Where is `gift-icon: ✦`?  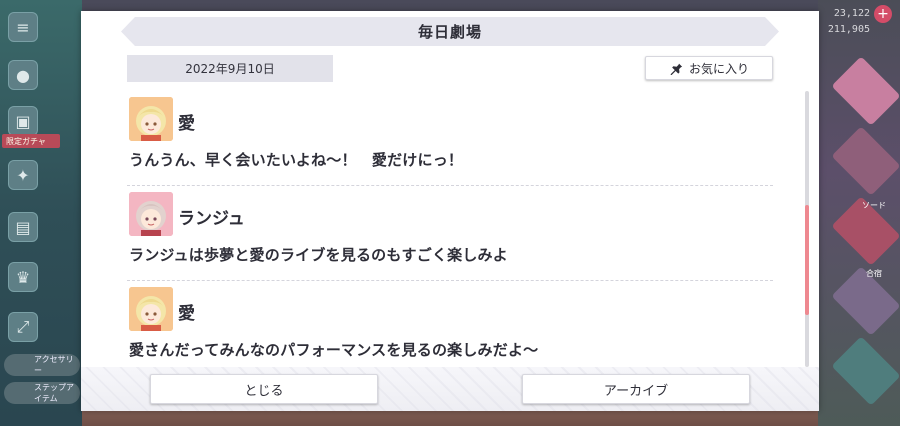 gift-icon: ✦ is located at coordinates (23, 175).